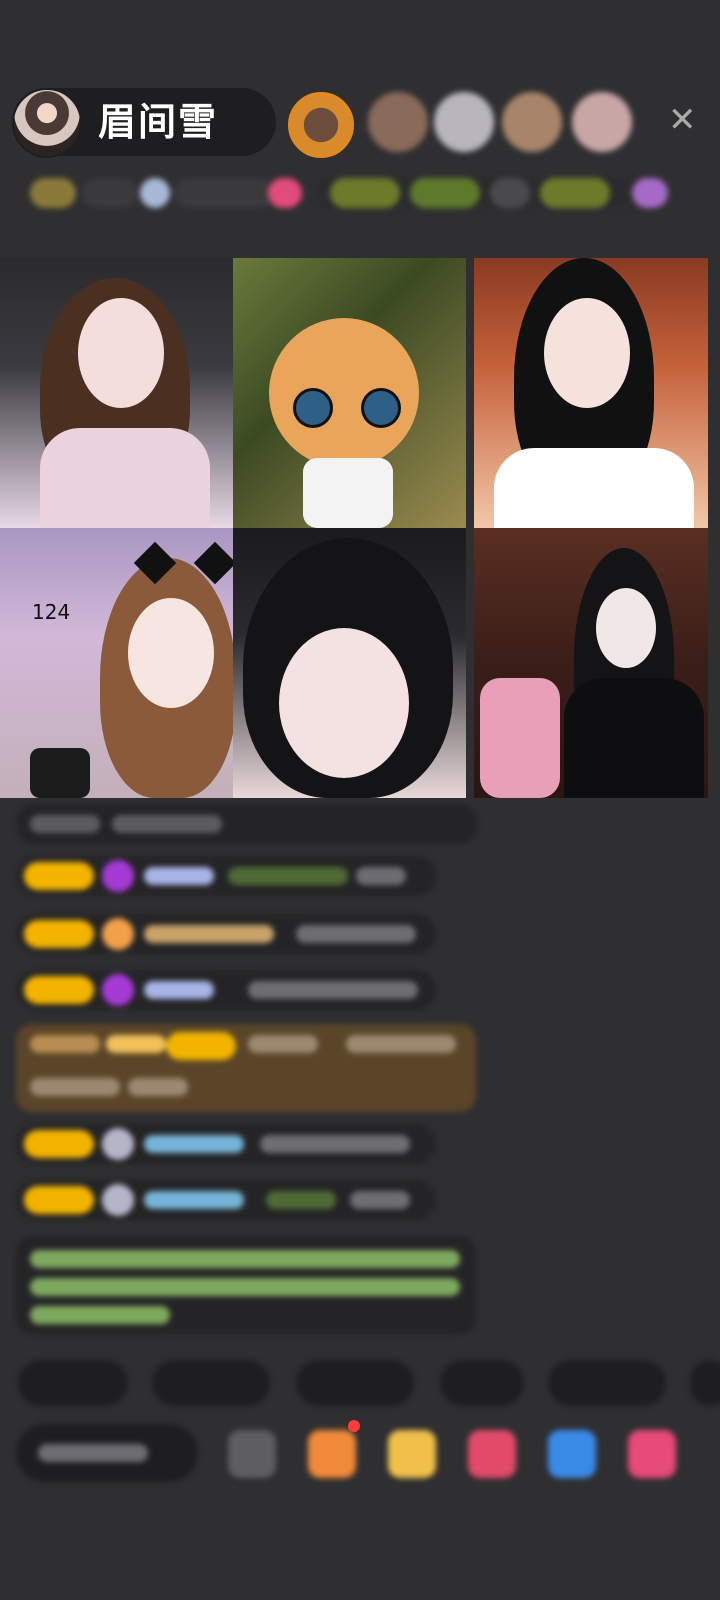 This screenshot has height=1600, width=720. Describe the element at coordinates (572, 1454) in the screenshot. I see `game-icon` at that location.